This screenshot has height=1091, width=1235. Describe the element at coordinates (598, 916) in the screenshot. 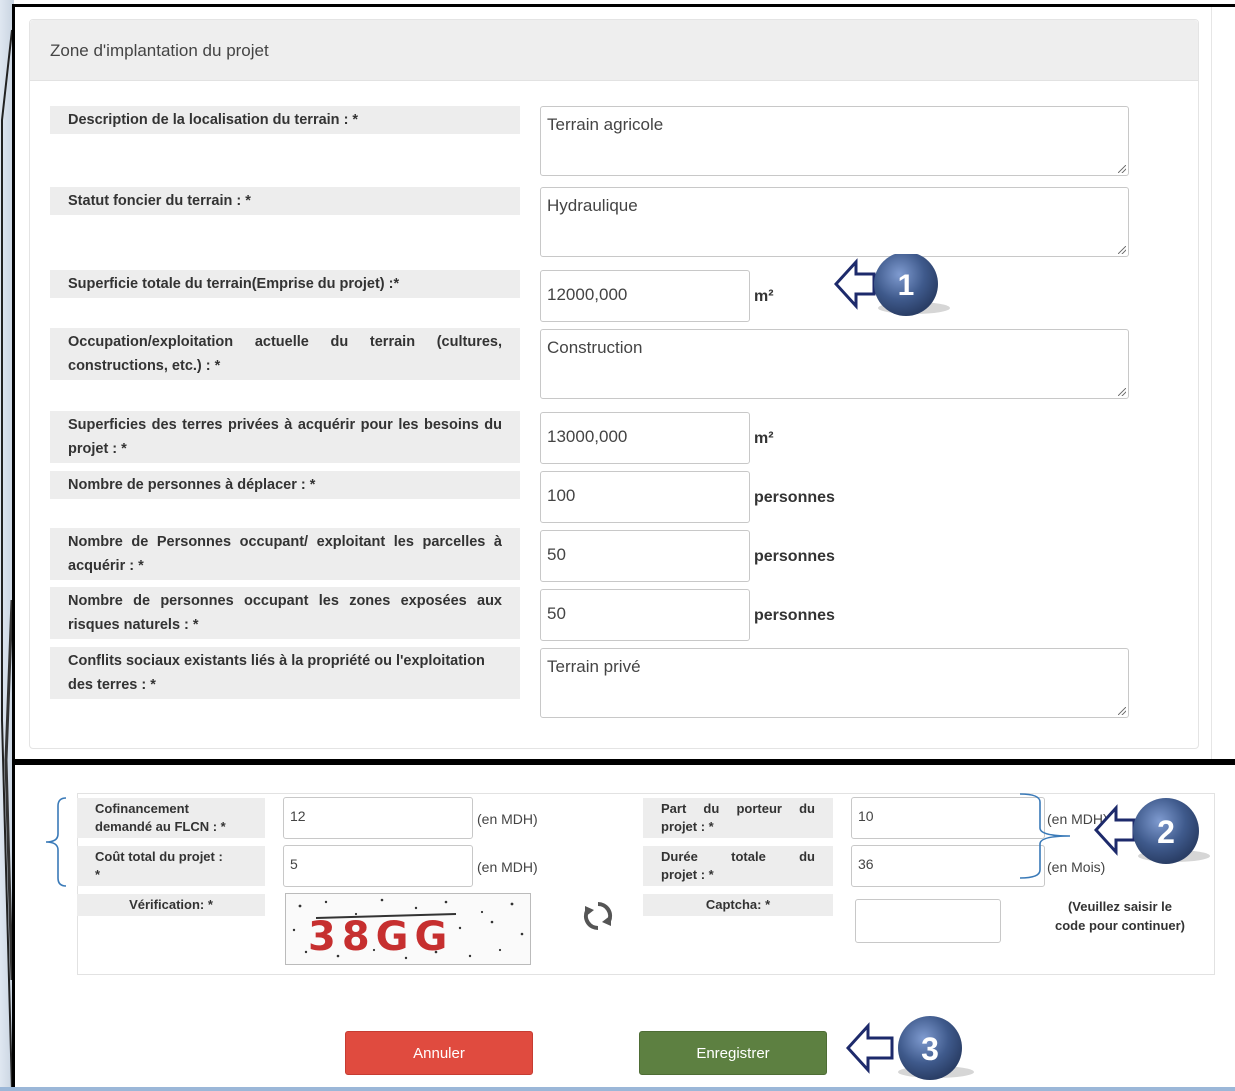

I see `refresh-captcha-icon` at that location.